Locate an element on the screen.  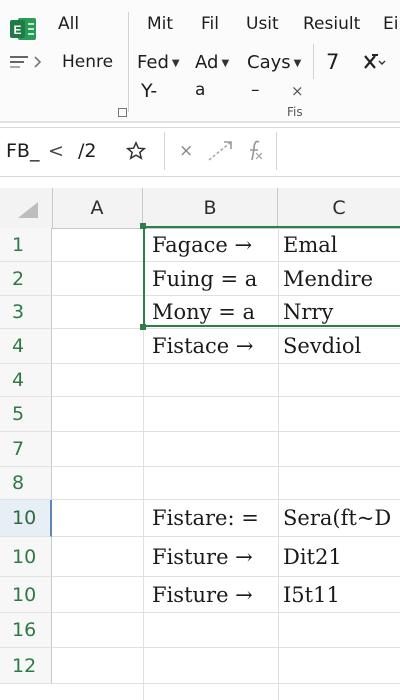
font-dropdown-cays: Cays ▼ is located at coordinates (274, 62).